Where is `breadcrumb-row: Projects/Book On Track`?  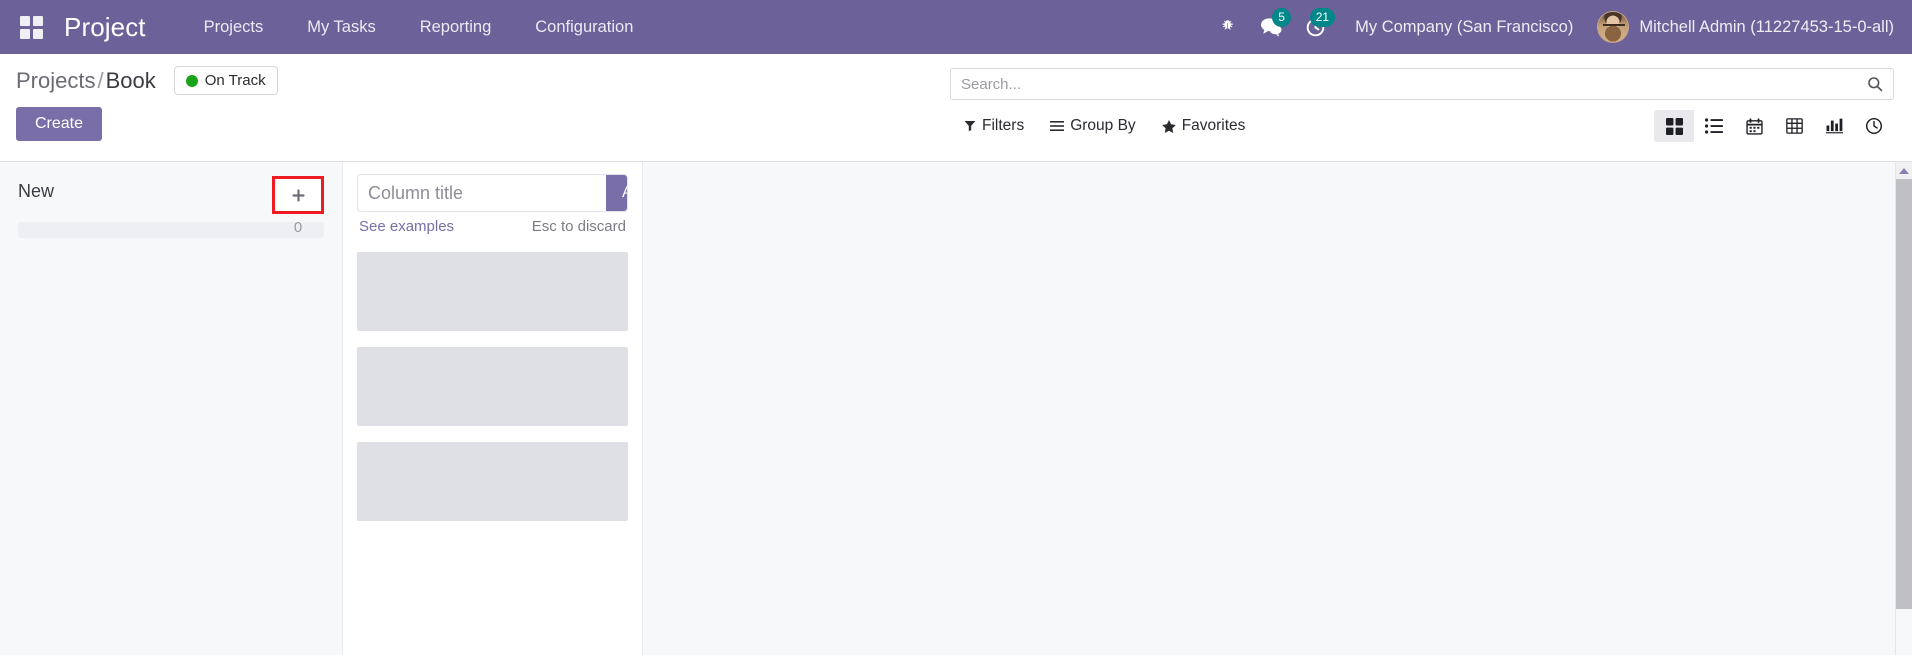 breadcrumb-row: Projects/Book On Track is located at coordinates (473, 80).